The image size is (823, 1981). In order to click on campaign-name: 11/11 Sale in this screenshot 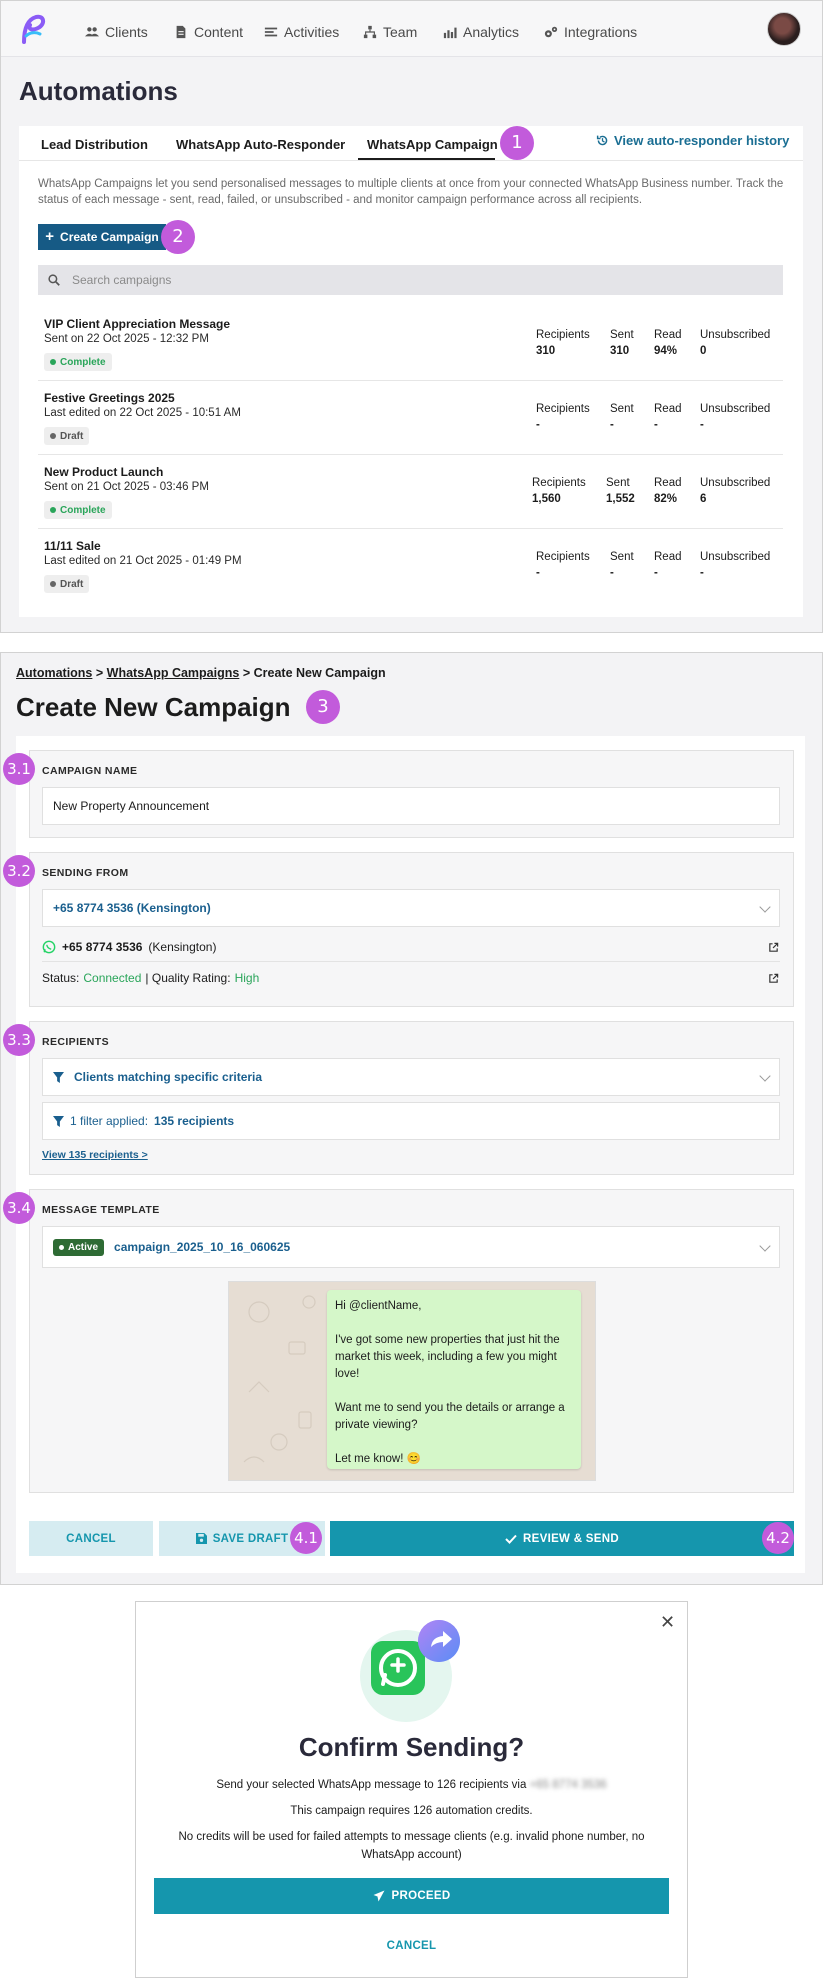, I will do `click(72, 546)`.